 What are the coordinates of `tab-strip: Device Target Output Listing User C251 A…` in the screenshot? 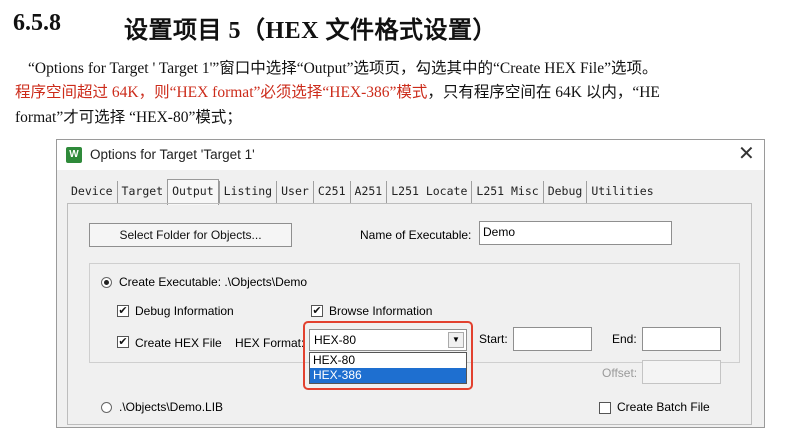 It's located at (362, 192).